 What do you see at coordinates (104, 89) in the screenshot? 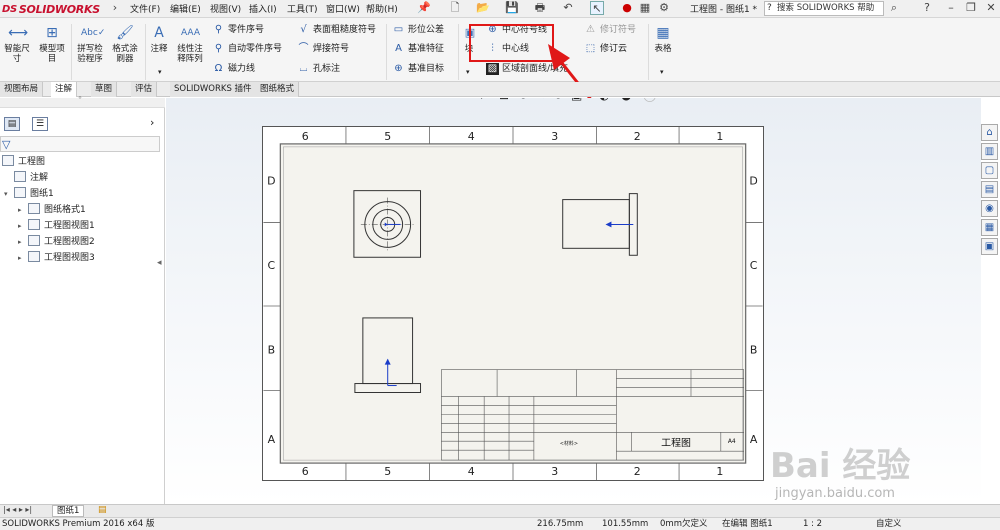
I see `tab-sketch: 草图` at bounding box center [104, 89].